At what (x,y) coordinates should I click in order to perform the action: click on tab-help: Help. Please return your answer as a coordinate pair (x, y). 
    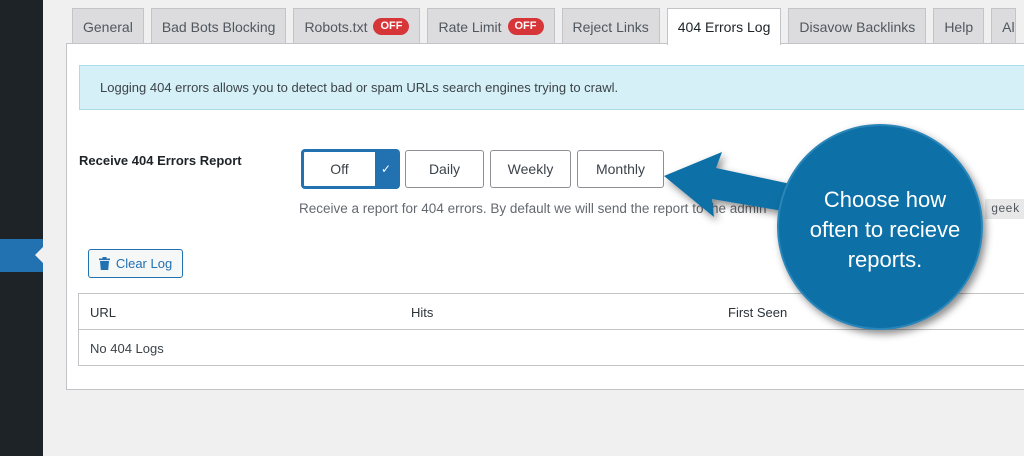
    Looking at the image, I should click on (959, 26).